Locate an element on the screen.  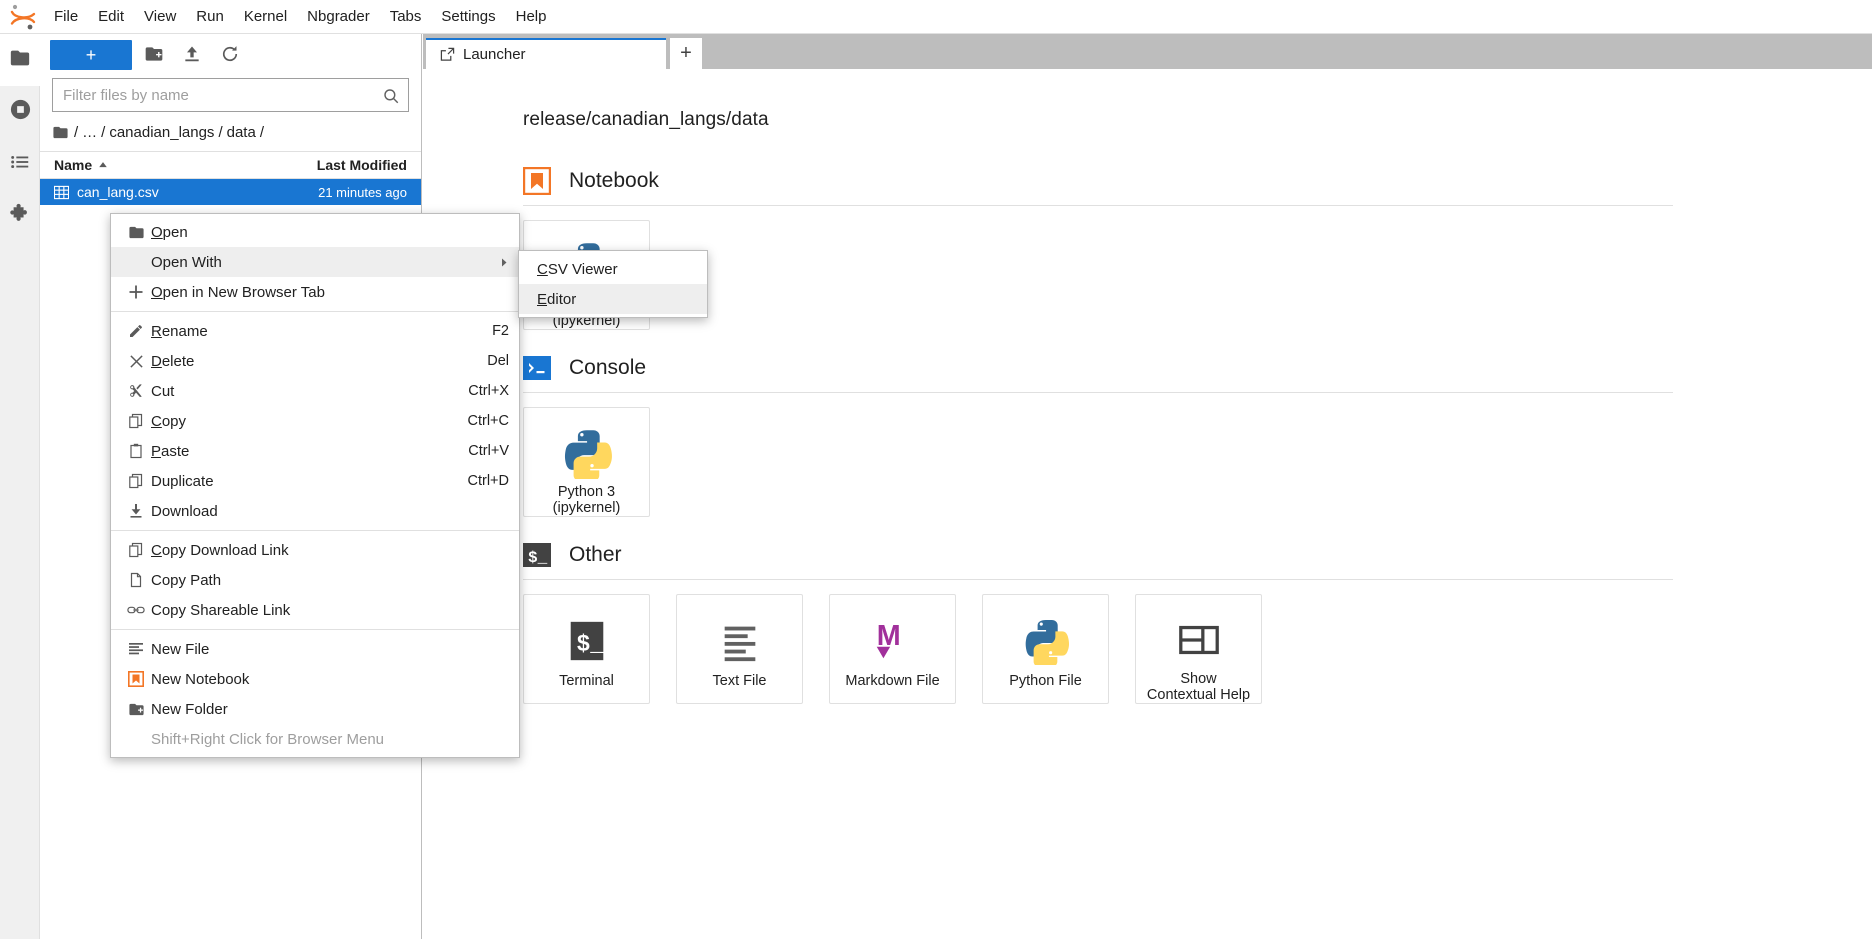
context-menu-item-delete: Delete Del is located at coordinates (315, 361).